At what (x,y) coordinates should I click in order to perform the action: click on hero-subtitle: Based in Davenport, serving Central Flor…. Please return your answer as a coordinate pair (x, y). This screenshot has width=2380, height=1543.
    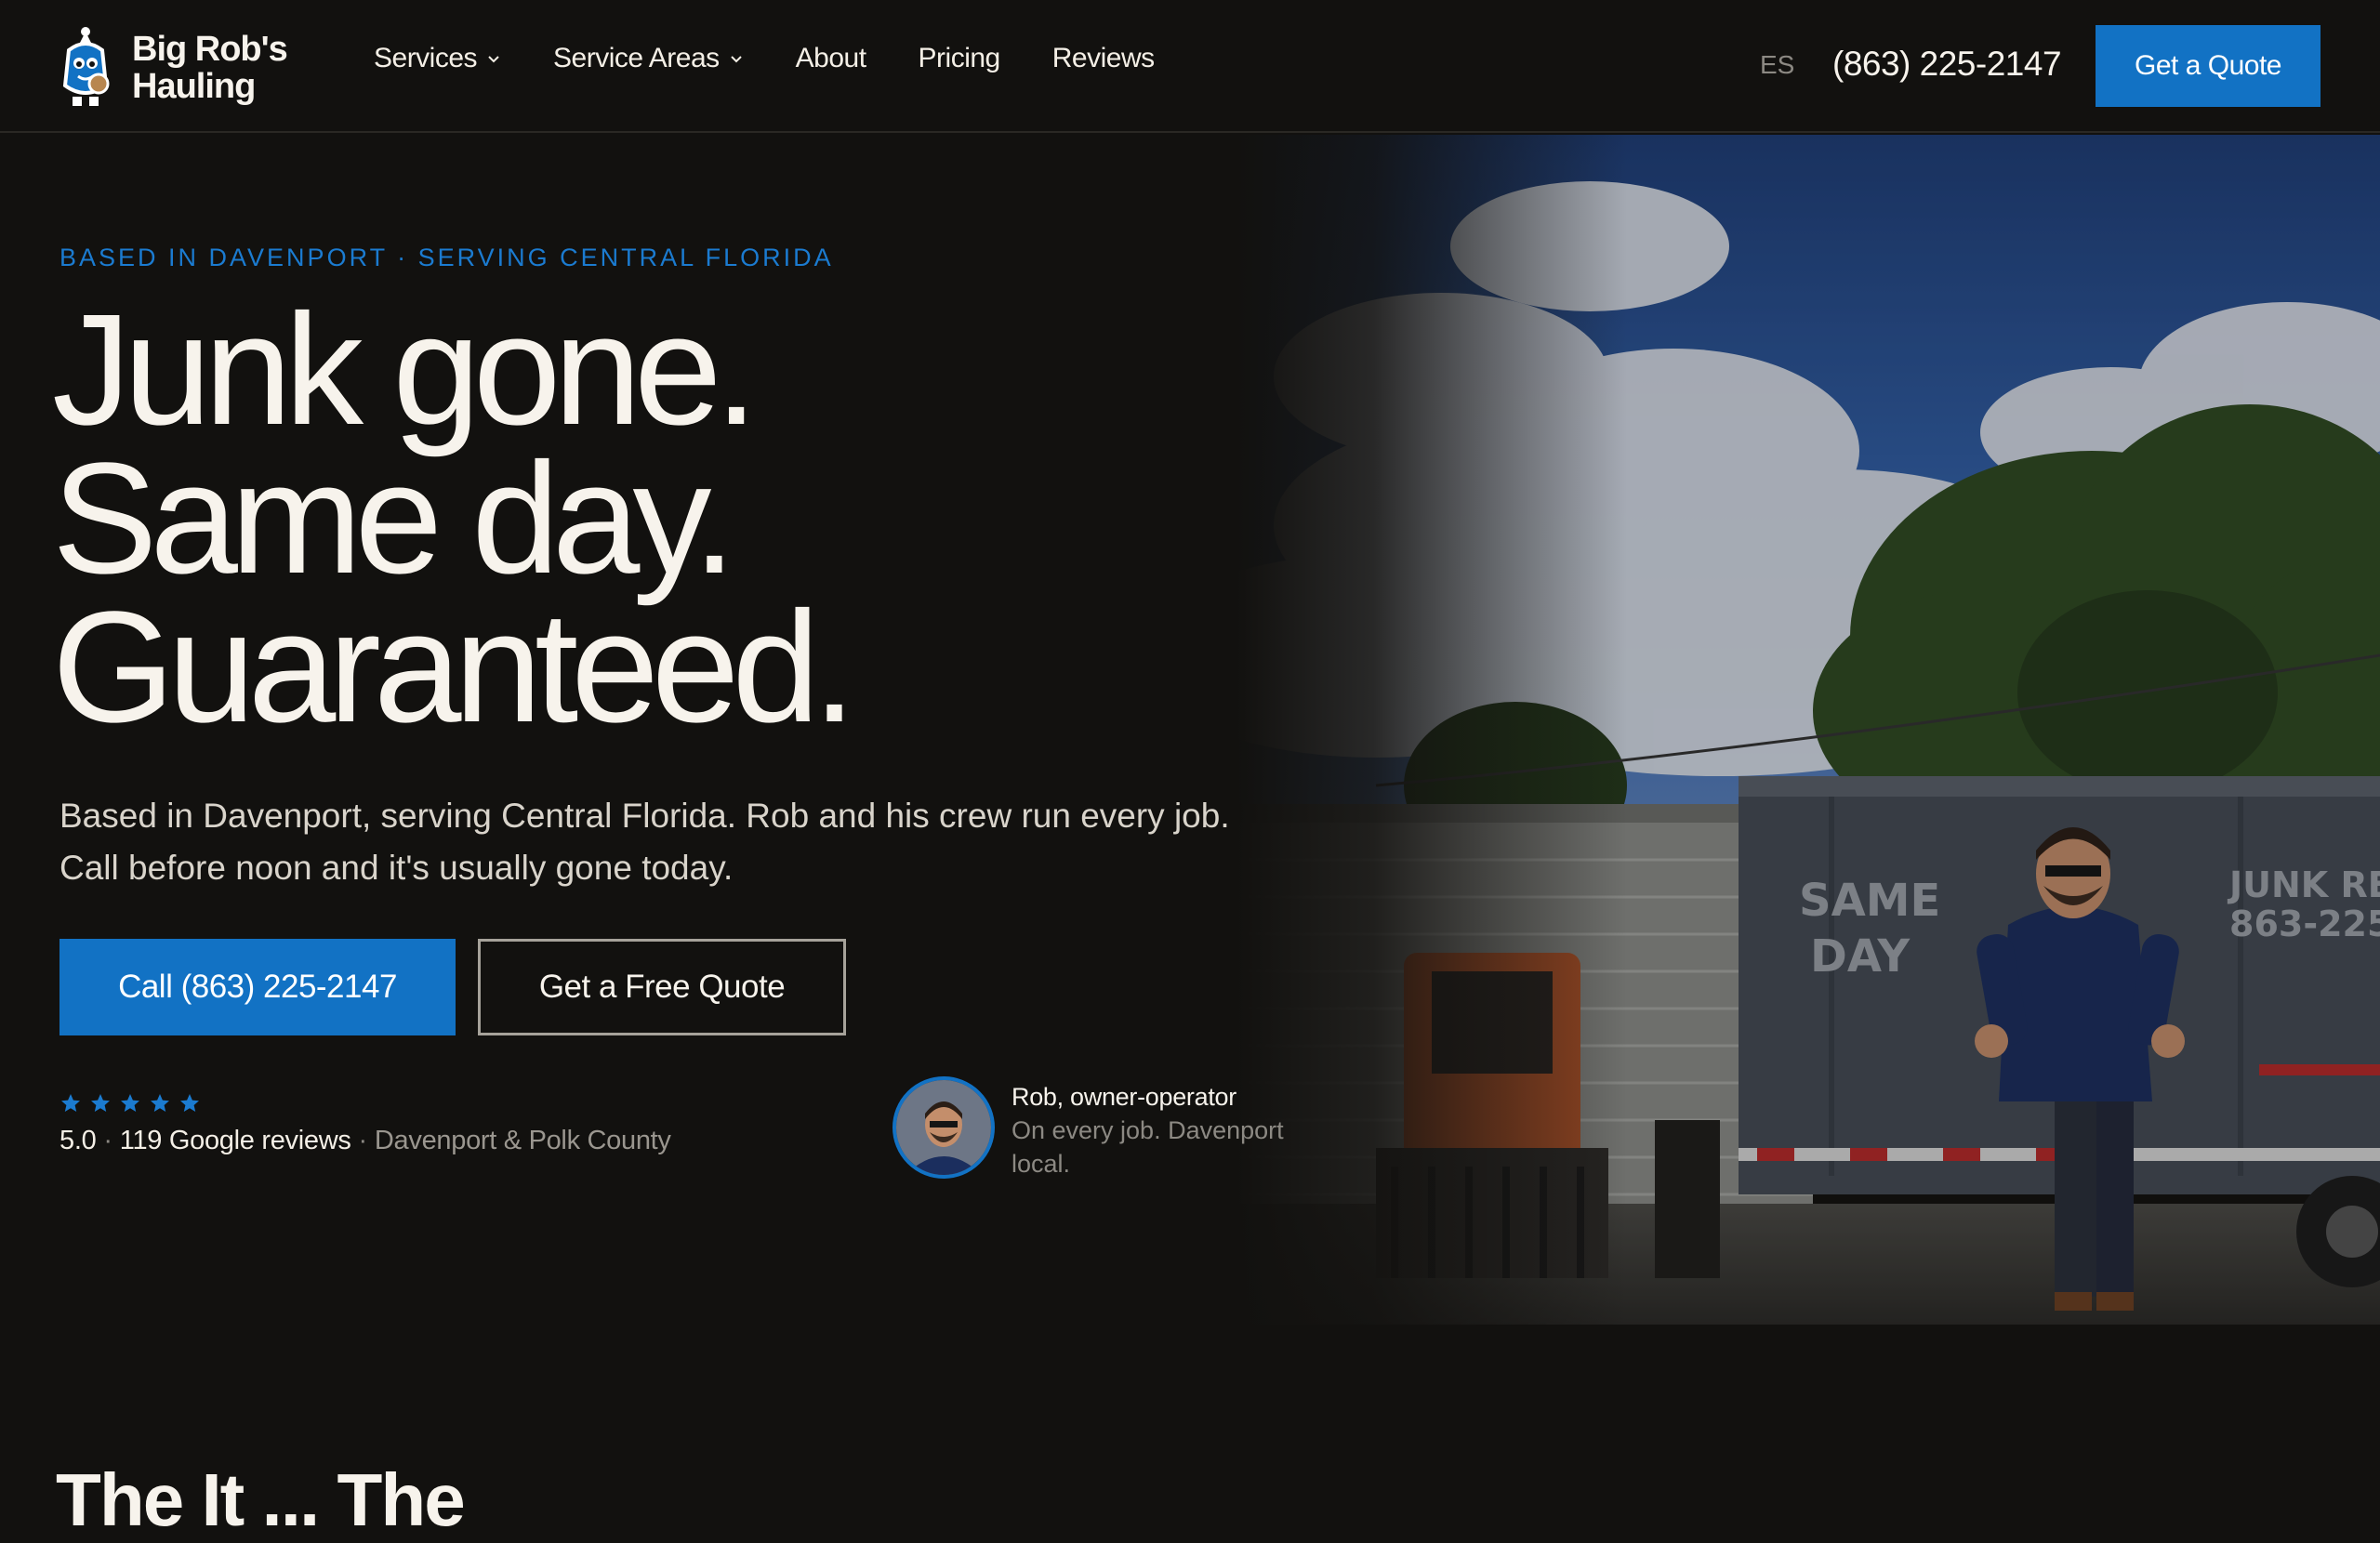
    Looking at the image, I should click on (710, 842).